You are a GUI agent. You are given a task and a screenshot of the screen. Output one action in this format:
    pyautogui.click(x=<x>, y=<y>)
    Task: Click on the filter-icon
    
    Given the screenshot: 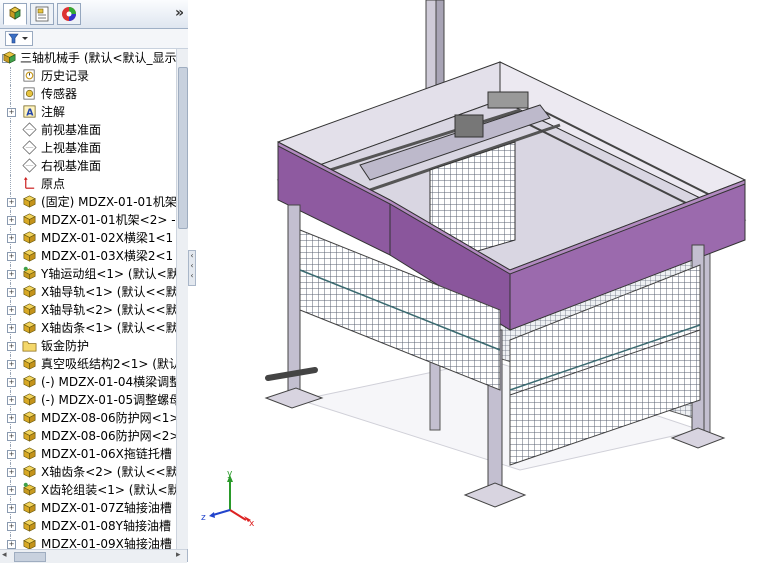 What is the action you would take?
    pyautogui.click(x=18, y=38)
    